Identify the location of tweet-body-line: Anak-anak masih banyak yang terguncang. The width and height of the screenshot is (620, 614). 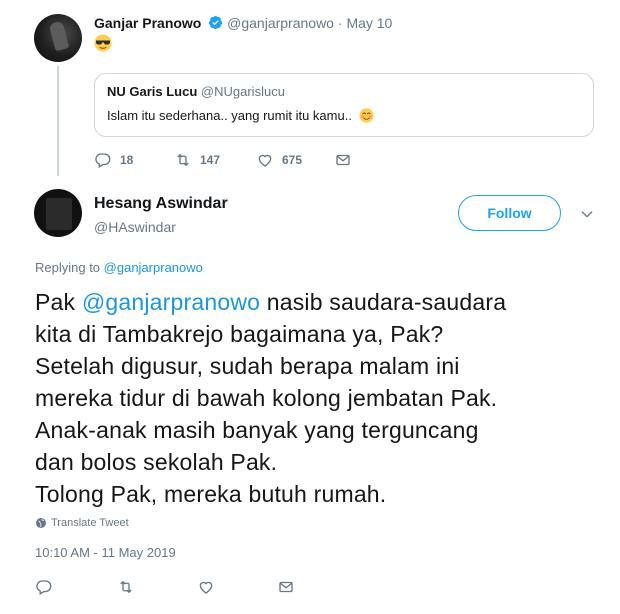
(257, 430).